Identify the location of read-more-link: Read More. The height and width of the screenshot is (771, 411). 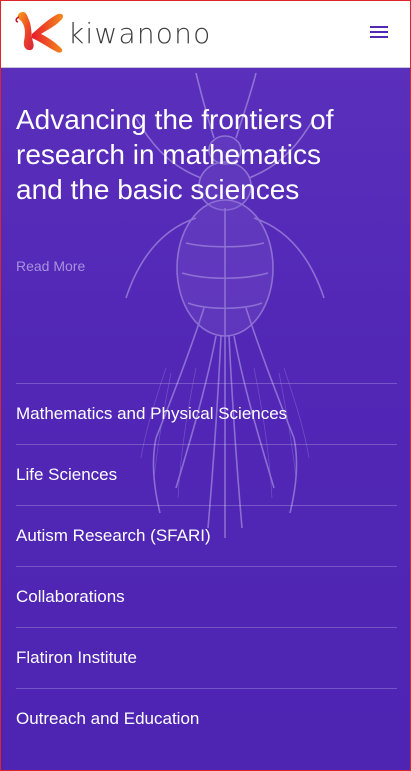
(50, 266).